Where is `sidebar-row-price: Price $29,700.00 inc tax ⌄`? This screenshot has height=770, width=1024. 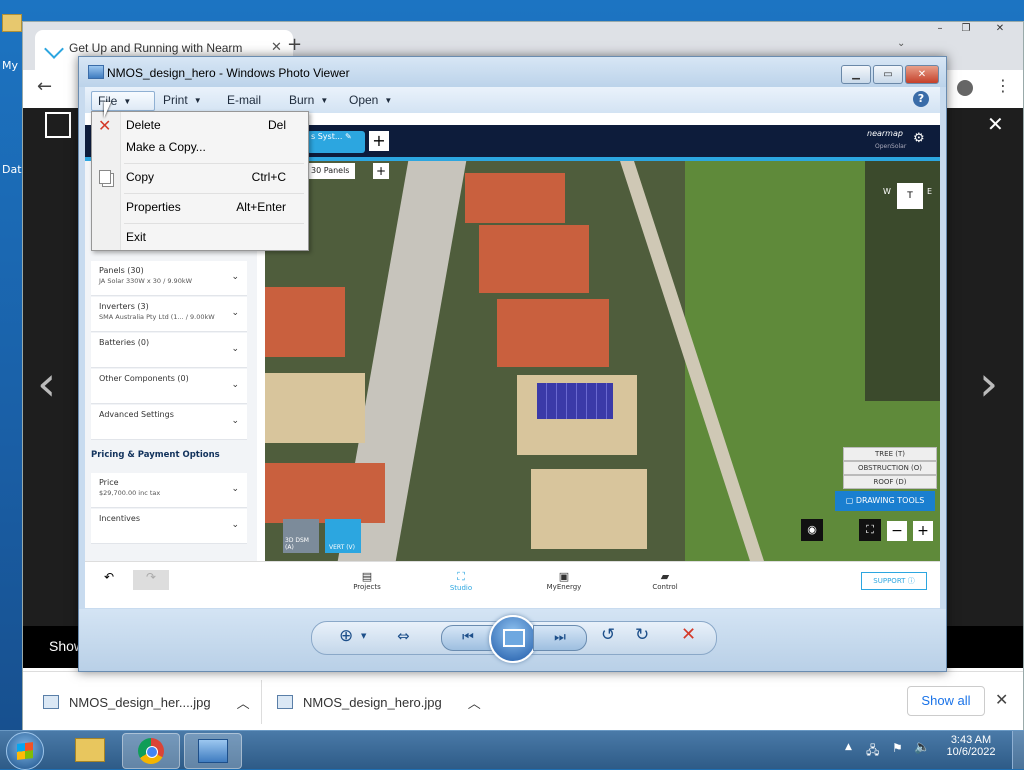 sidebar-row-price: Price $29,700.00 inc tax ⌄ is located at coordinates (169, 490).